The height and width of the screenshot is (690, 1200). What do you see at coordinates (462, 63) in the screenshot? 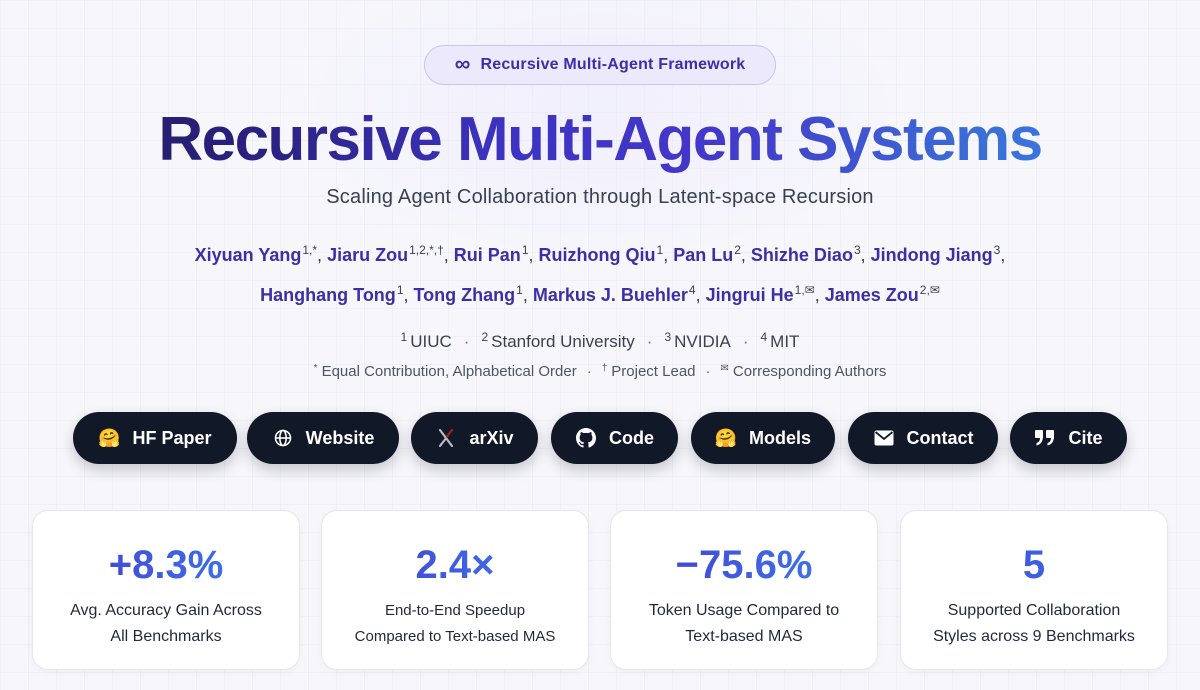
I see `infinity-icon: ∞` at bounding box center [462, 63].